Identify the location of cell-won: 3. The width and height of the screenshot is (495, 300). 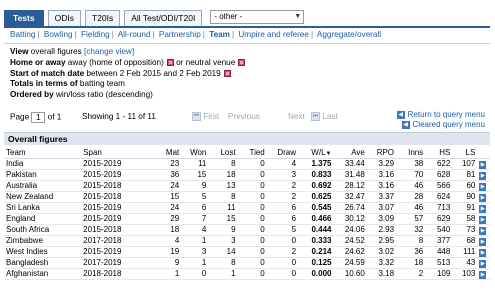
(195, 252).